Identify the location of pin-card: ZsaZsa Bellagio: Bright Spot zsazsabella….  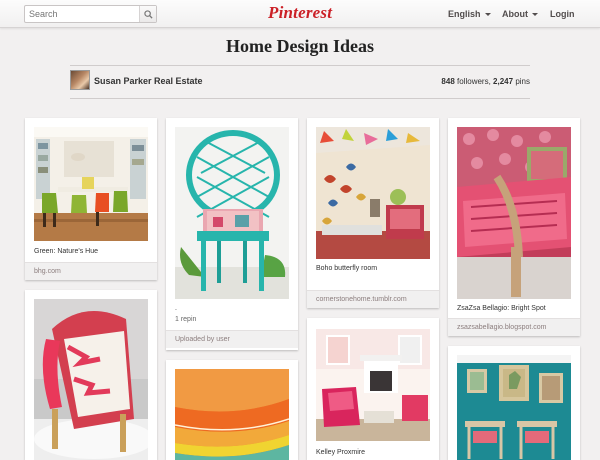
(514, 227).